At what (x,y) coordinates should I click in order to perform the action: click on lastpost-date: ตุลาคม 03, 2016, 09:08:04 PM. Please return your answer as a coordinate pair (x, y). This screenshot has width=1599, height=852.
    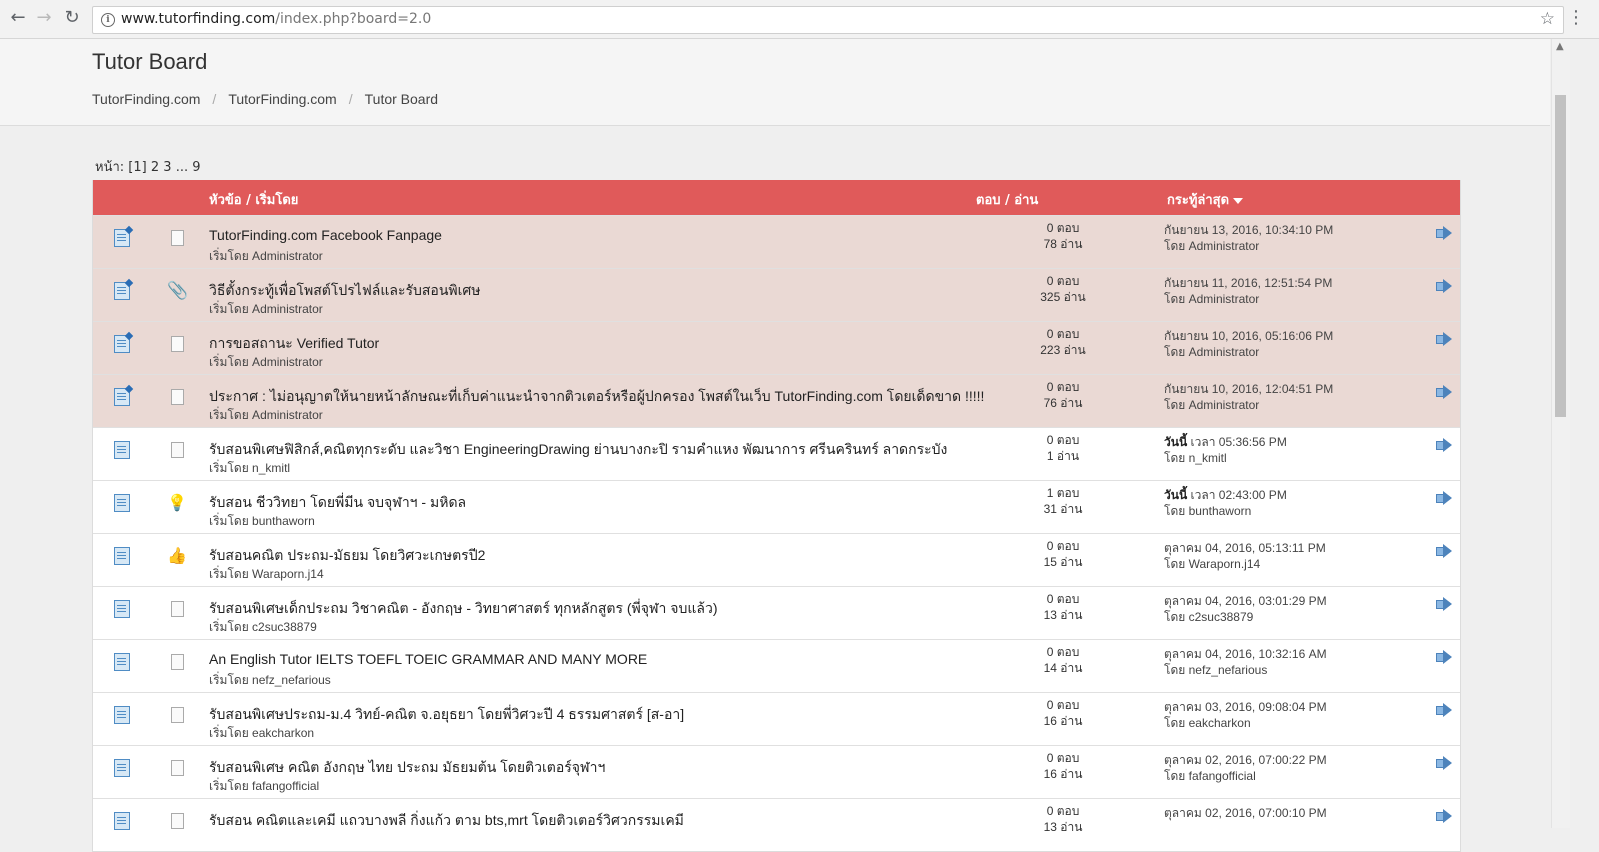
    Looking at the image, I should click on (1245, 707).